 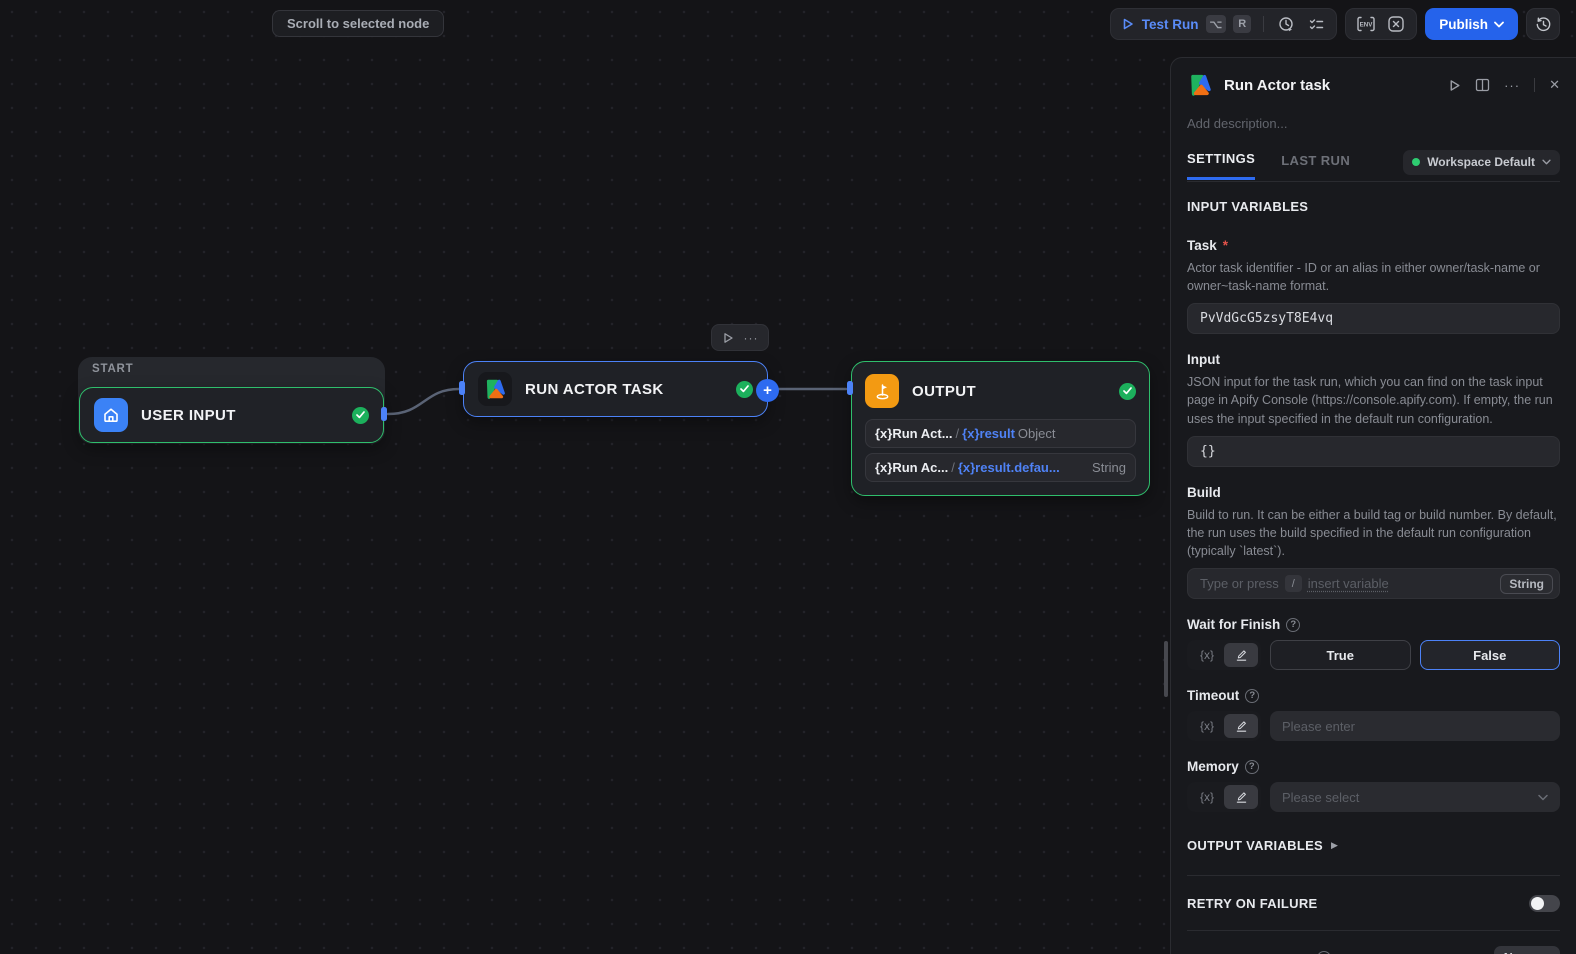 What do you see at coordinates (1127, 391) in the screenshot?
I see `output-valid-check-icon` at bounding box center [1127, 391].